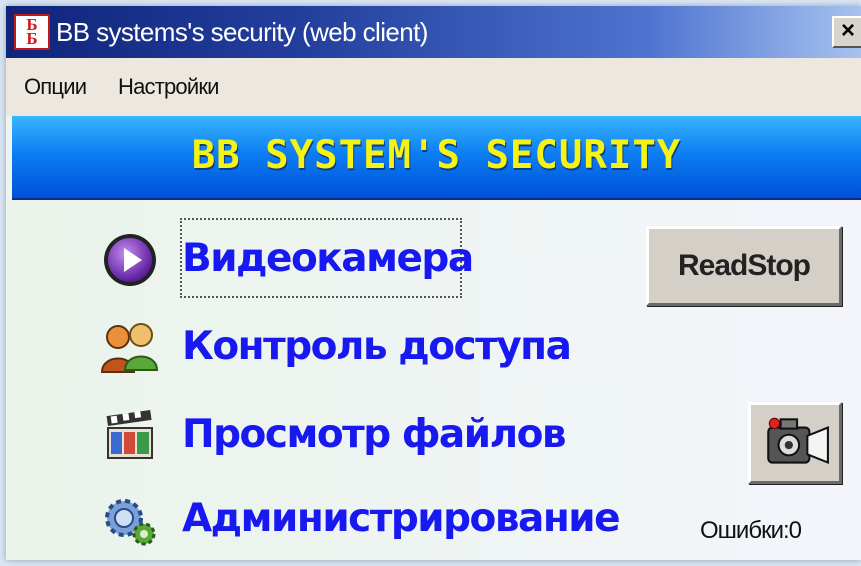 The image size is (861, 566). What do you see at coordinates (129, 348) in the screenshot?
I see `users-icon` at bounding box center [129, 348].